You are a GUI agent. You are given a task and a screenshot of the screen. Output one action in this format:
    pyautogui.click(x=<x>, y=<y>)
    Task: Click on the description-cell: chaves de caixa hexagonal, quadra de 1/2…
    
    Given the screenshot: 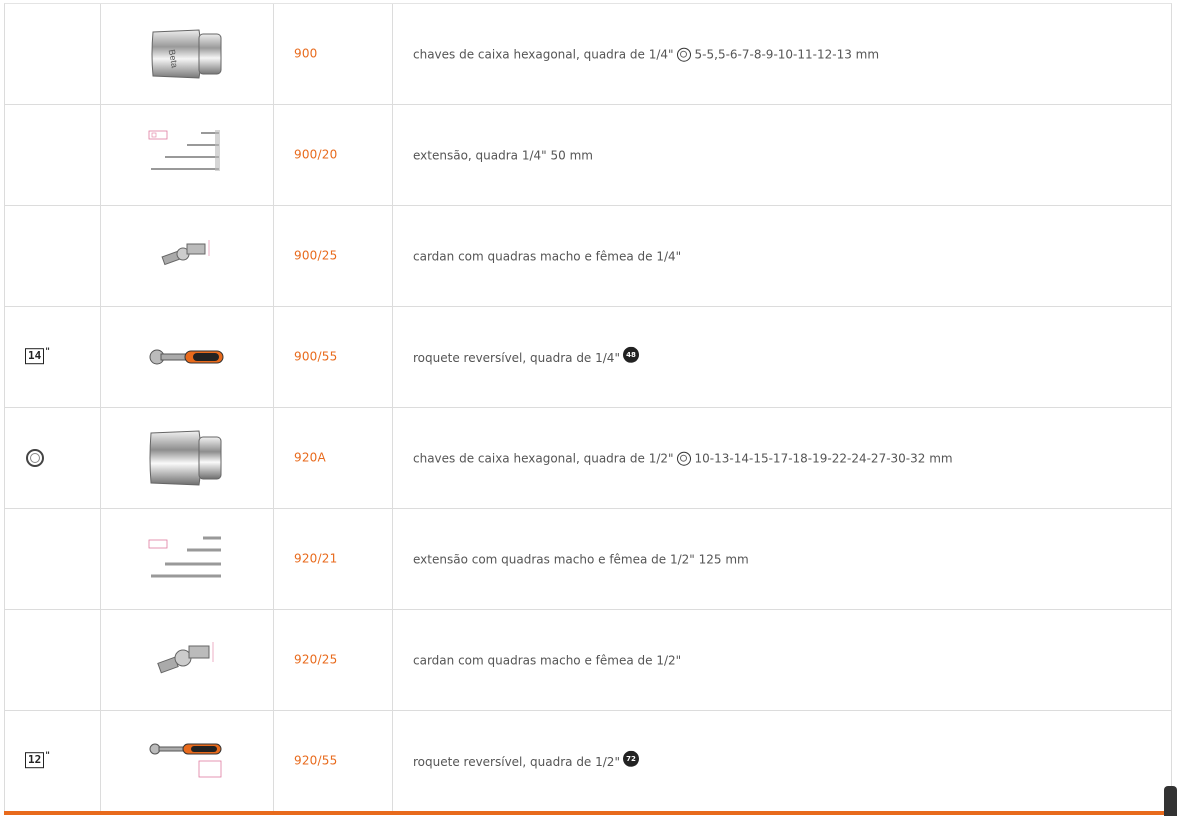 What is the action you would take?
    pyautogui.click(x=782, y=458)
    